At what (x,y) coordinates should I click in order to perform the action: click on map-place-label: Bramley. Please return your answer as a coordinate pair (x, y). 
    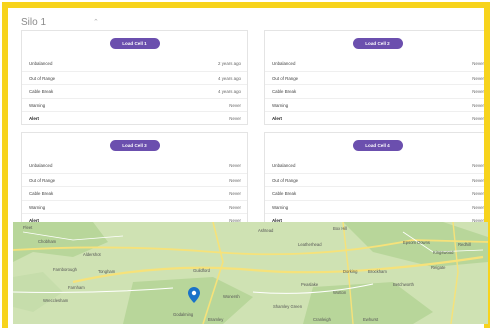
    Looking at the image, I should click on (216, 319).